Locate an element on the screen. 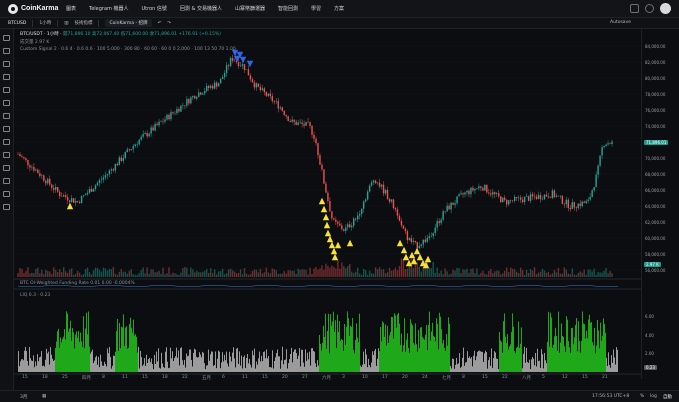 This screenshot has height=402, width=679. lock-icon is located at coordinates (6, 181).